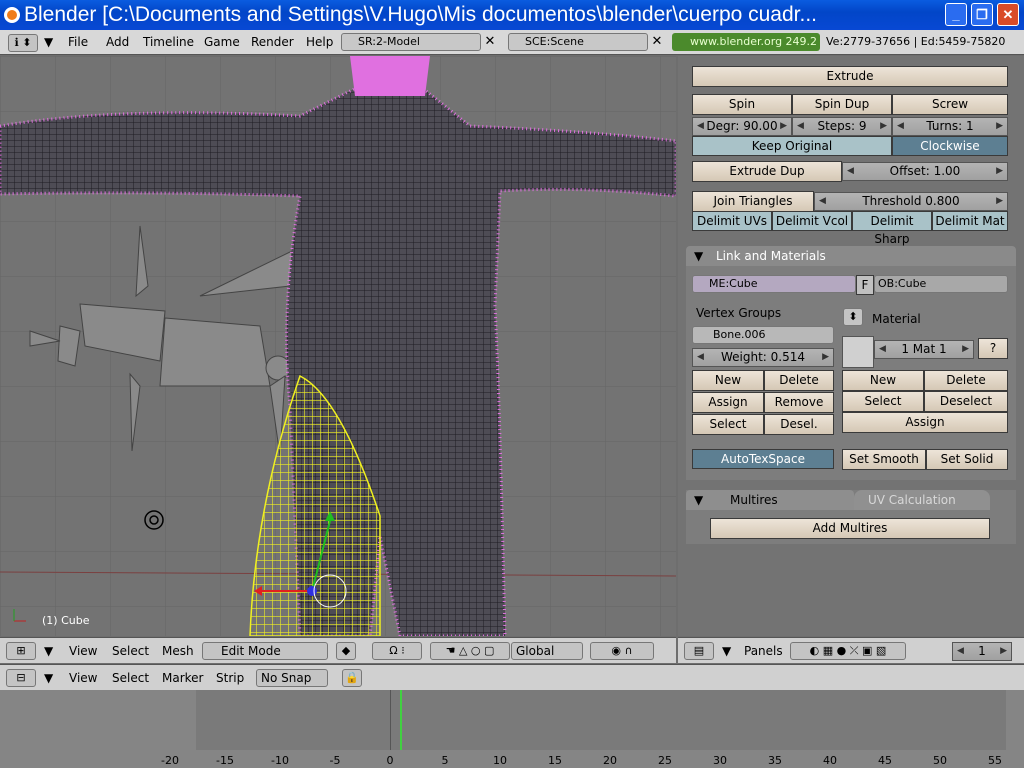  I want to click on close-button: ✕, so click(1008, 14).